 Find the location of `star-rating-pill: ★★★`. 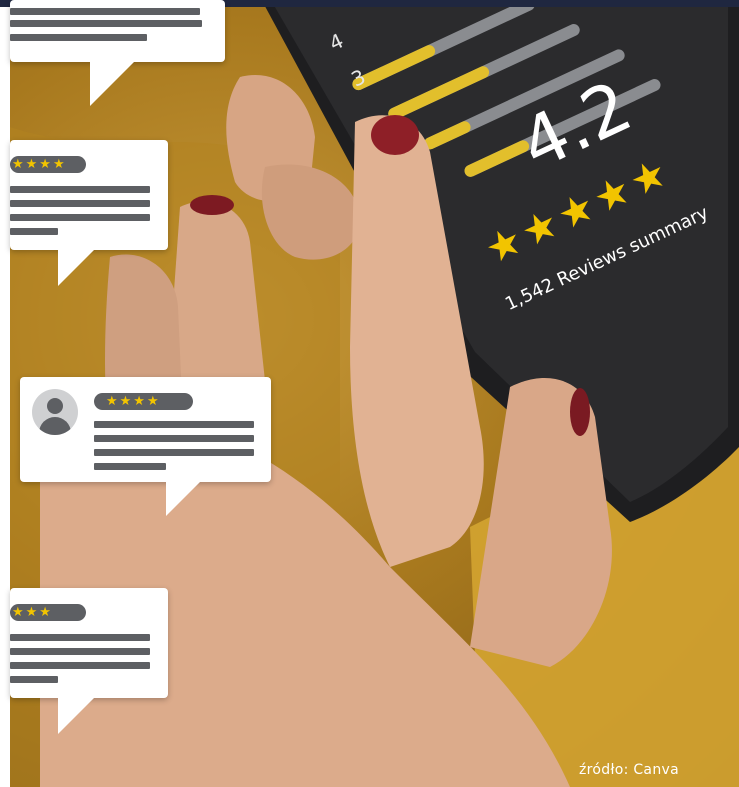

star-rating-pill: ★★★ is located at coordinates (48, 612).